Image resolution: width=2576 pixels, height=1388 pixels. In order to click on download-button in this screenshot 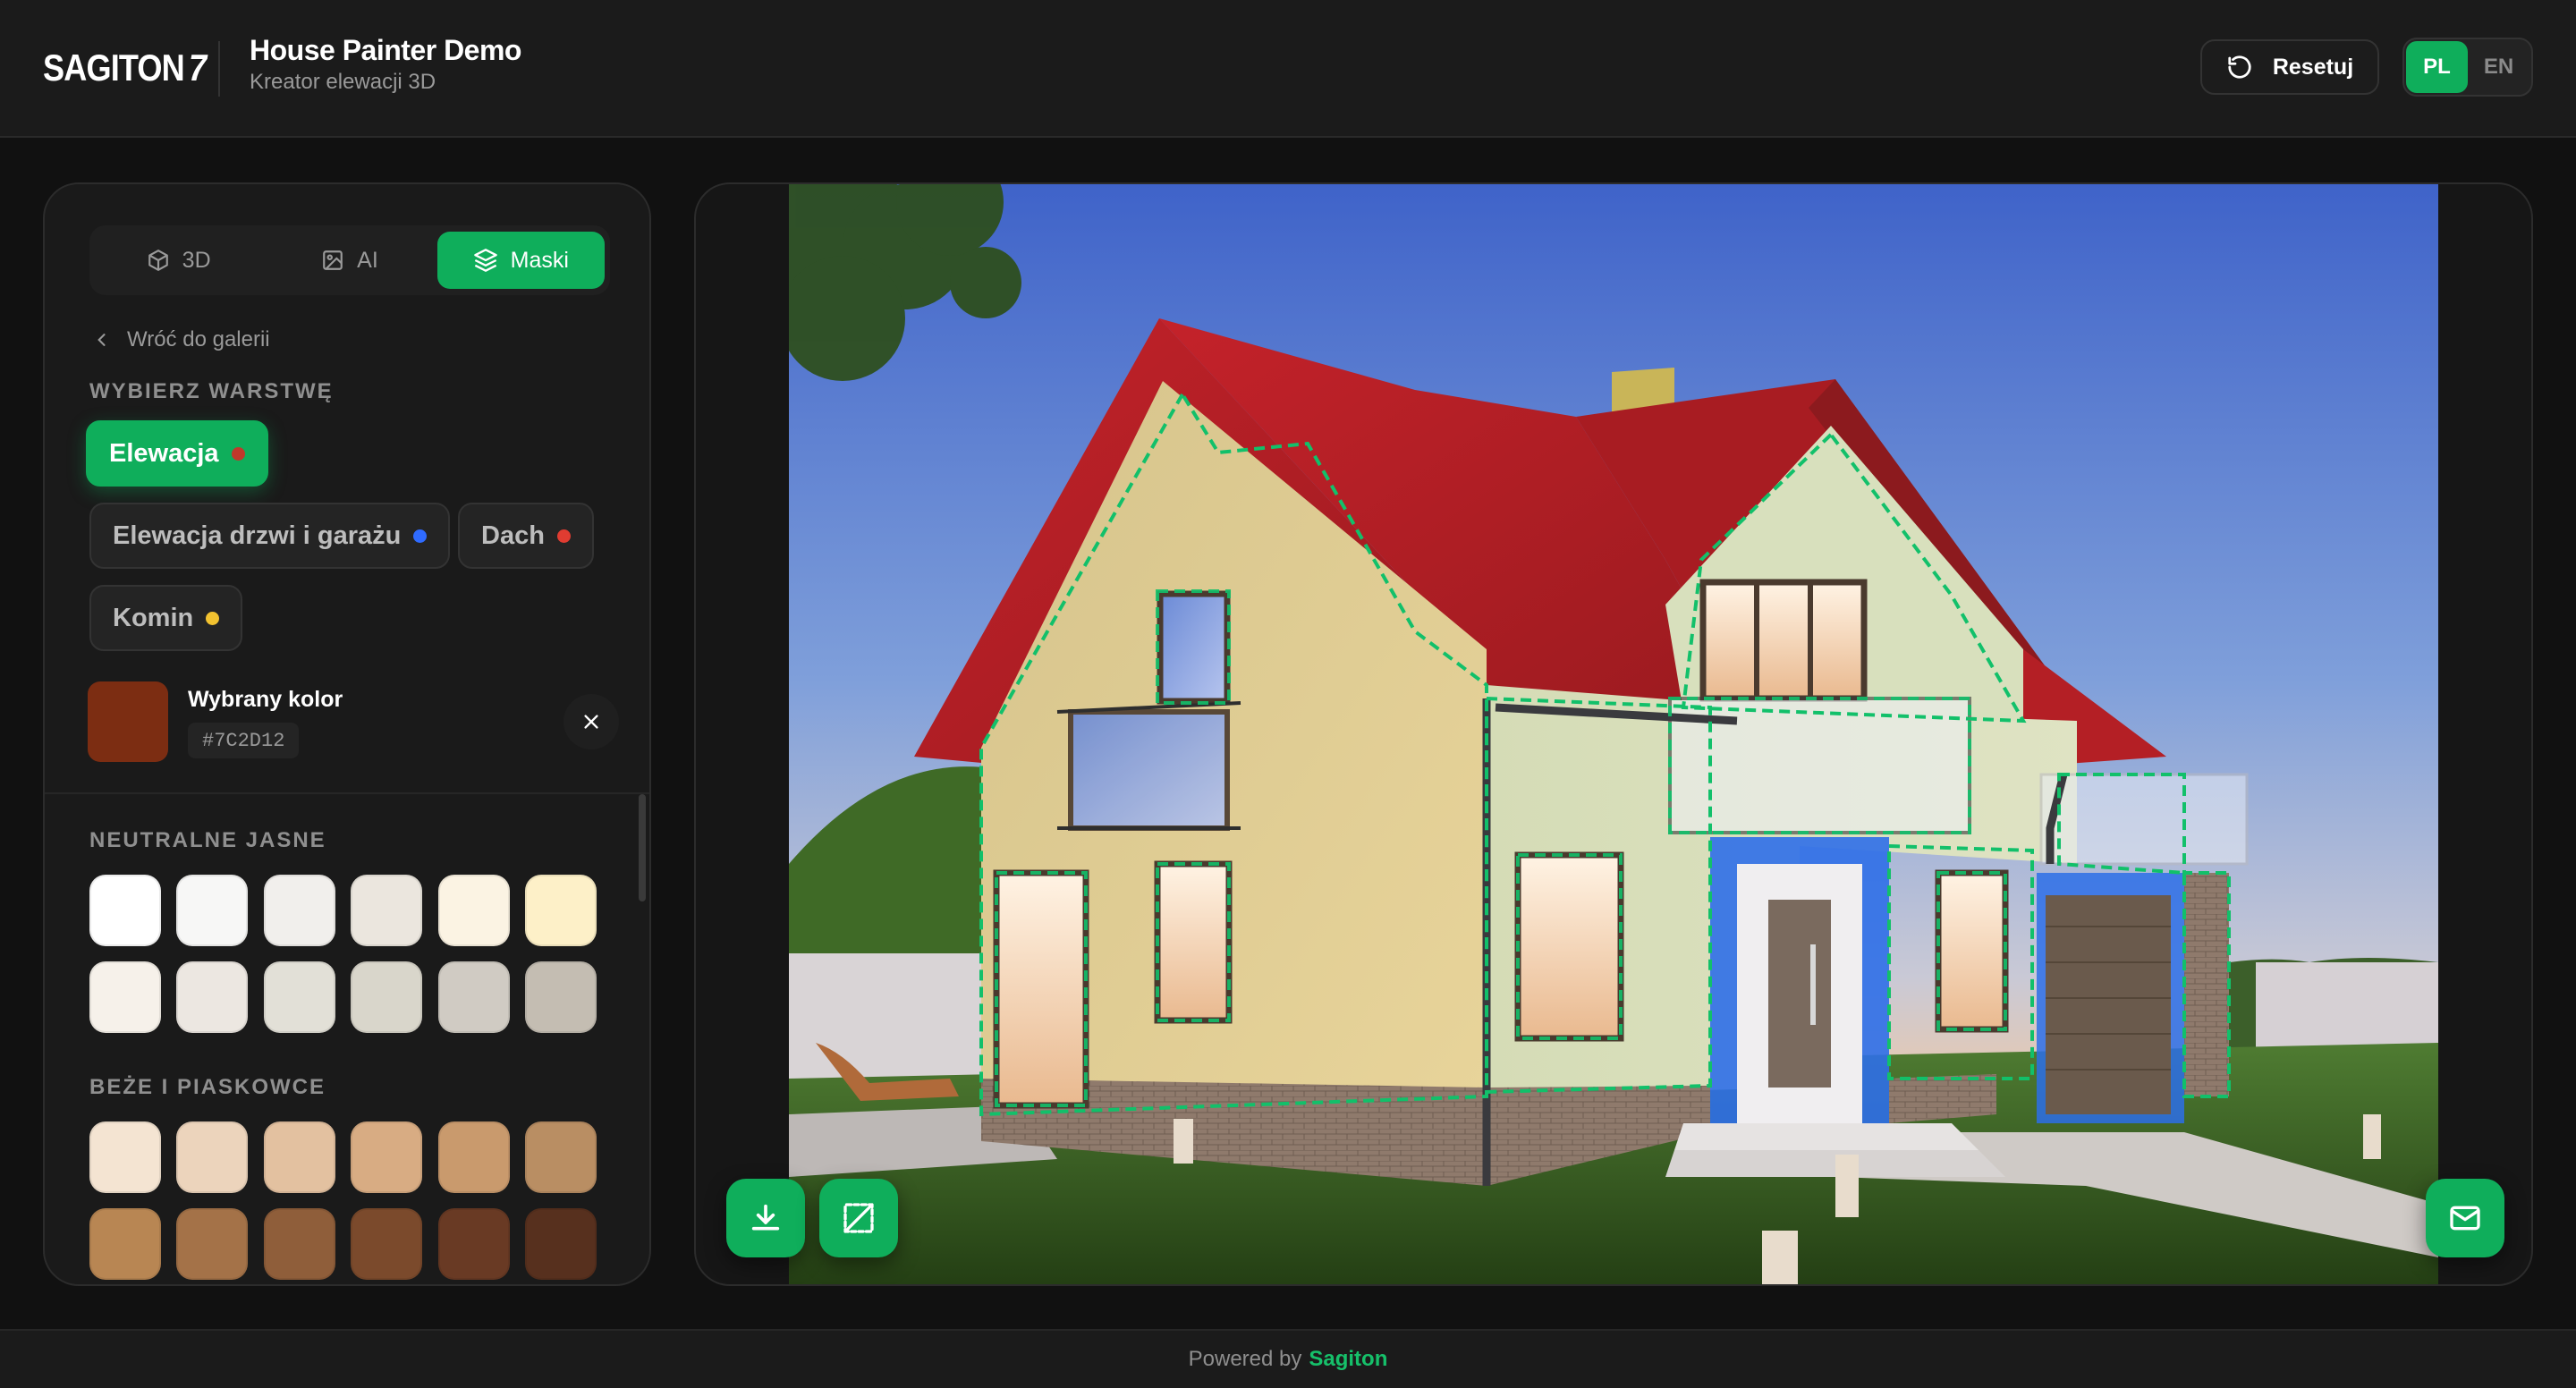, I will do `click(765, 1218)`.